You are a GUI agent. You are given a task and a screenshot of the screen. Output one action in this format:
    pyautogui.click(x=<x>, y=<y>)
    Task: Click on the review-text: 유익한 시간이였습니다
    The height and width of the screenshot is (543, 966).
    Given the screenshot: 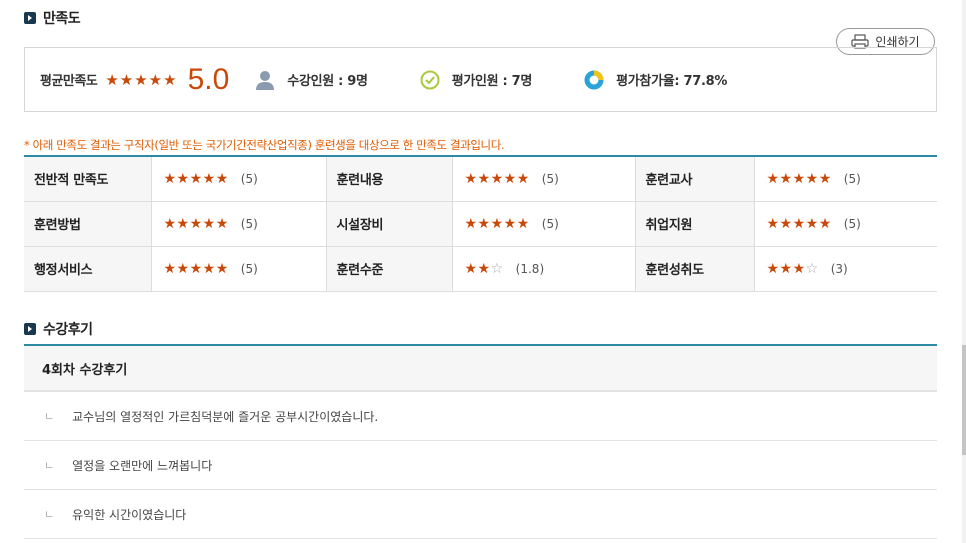 What is the action you would take?
    pyautogui.click(x=129, y=514)
    